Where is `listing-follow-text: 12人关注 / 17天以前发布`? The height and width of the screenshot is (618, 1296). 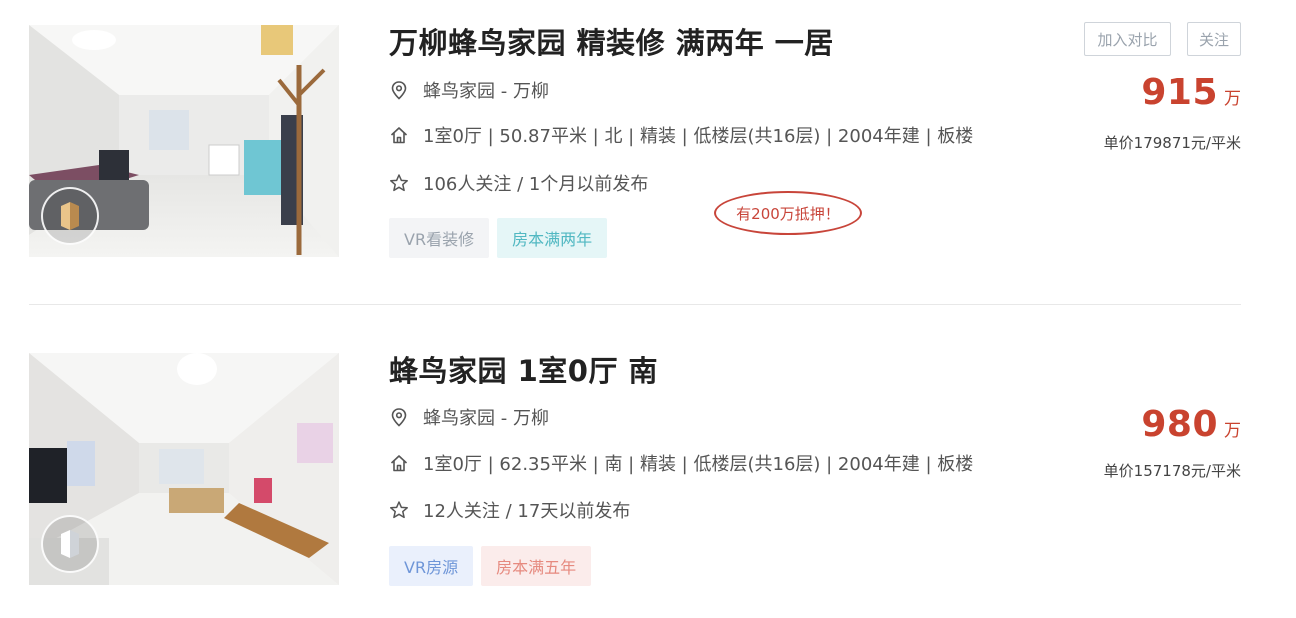
listing-follow-text: 12人关注 / 17天以前发布 is located at coordinates (527, 511).